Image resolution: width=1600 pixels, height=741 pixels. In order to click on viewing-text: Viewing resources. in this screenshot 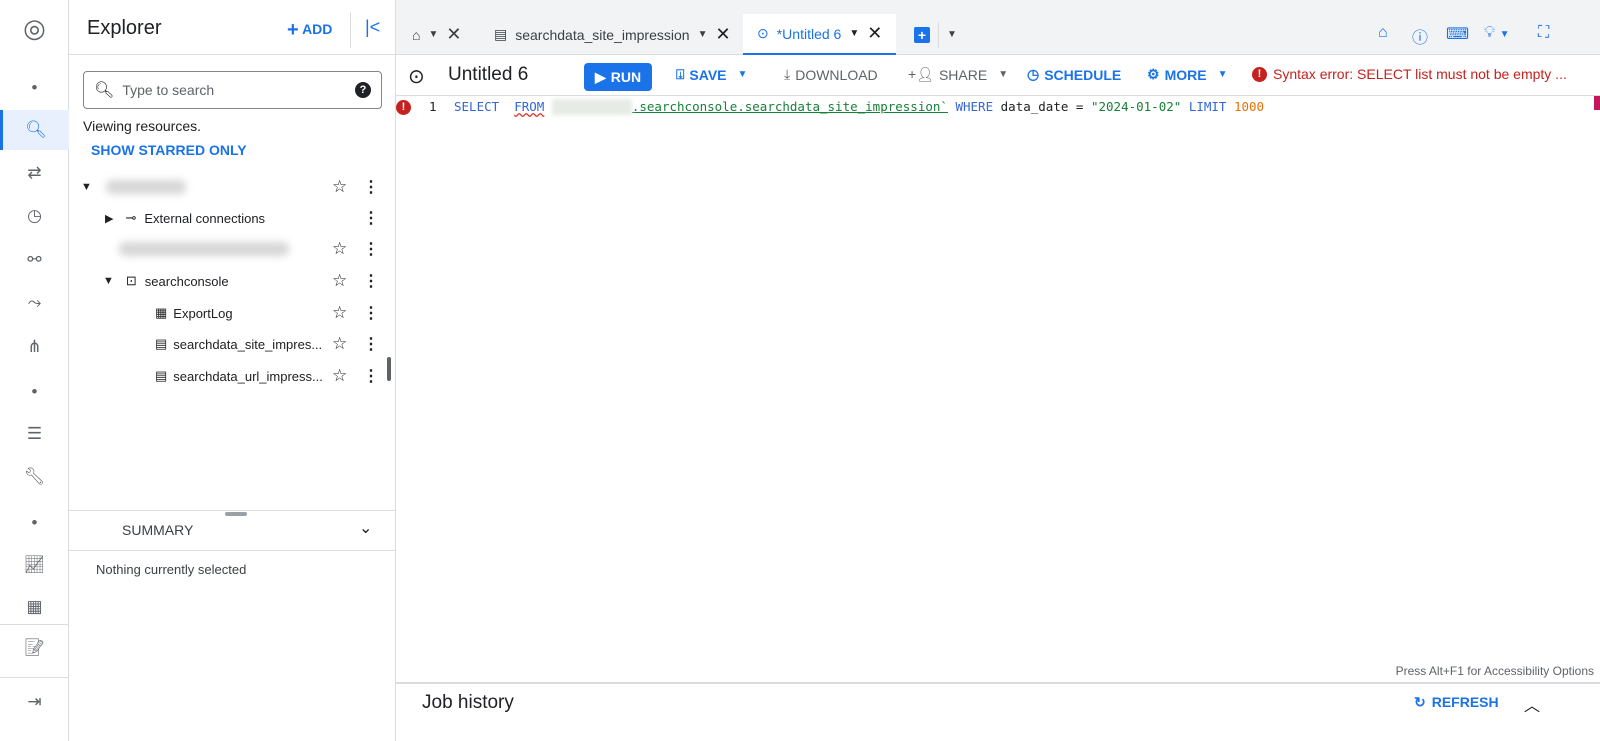, I will do `click(142, 126)`.